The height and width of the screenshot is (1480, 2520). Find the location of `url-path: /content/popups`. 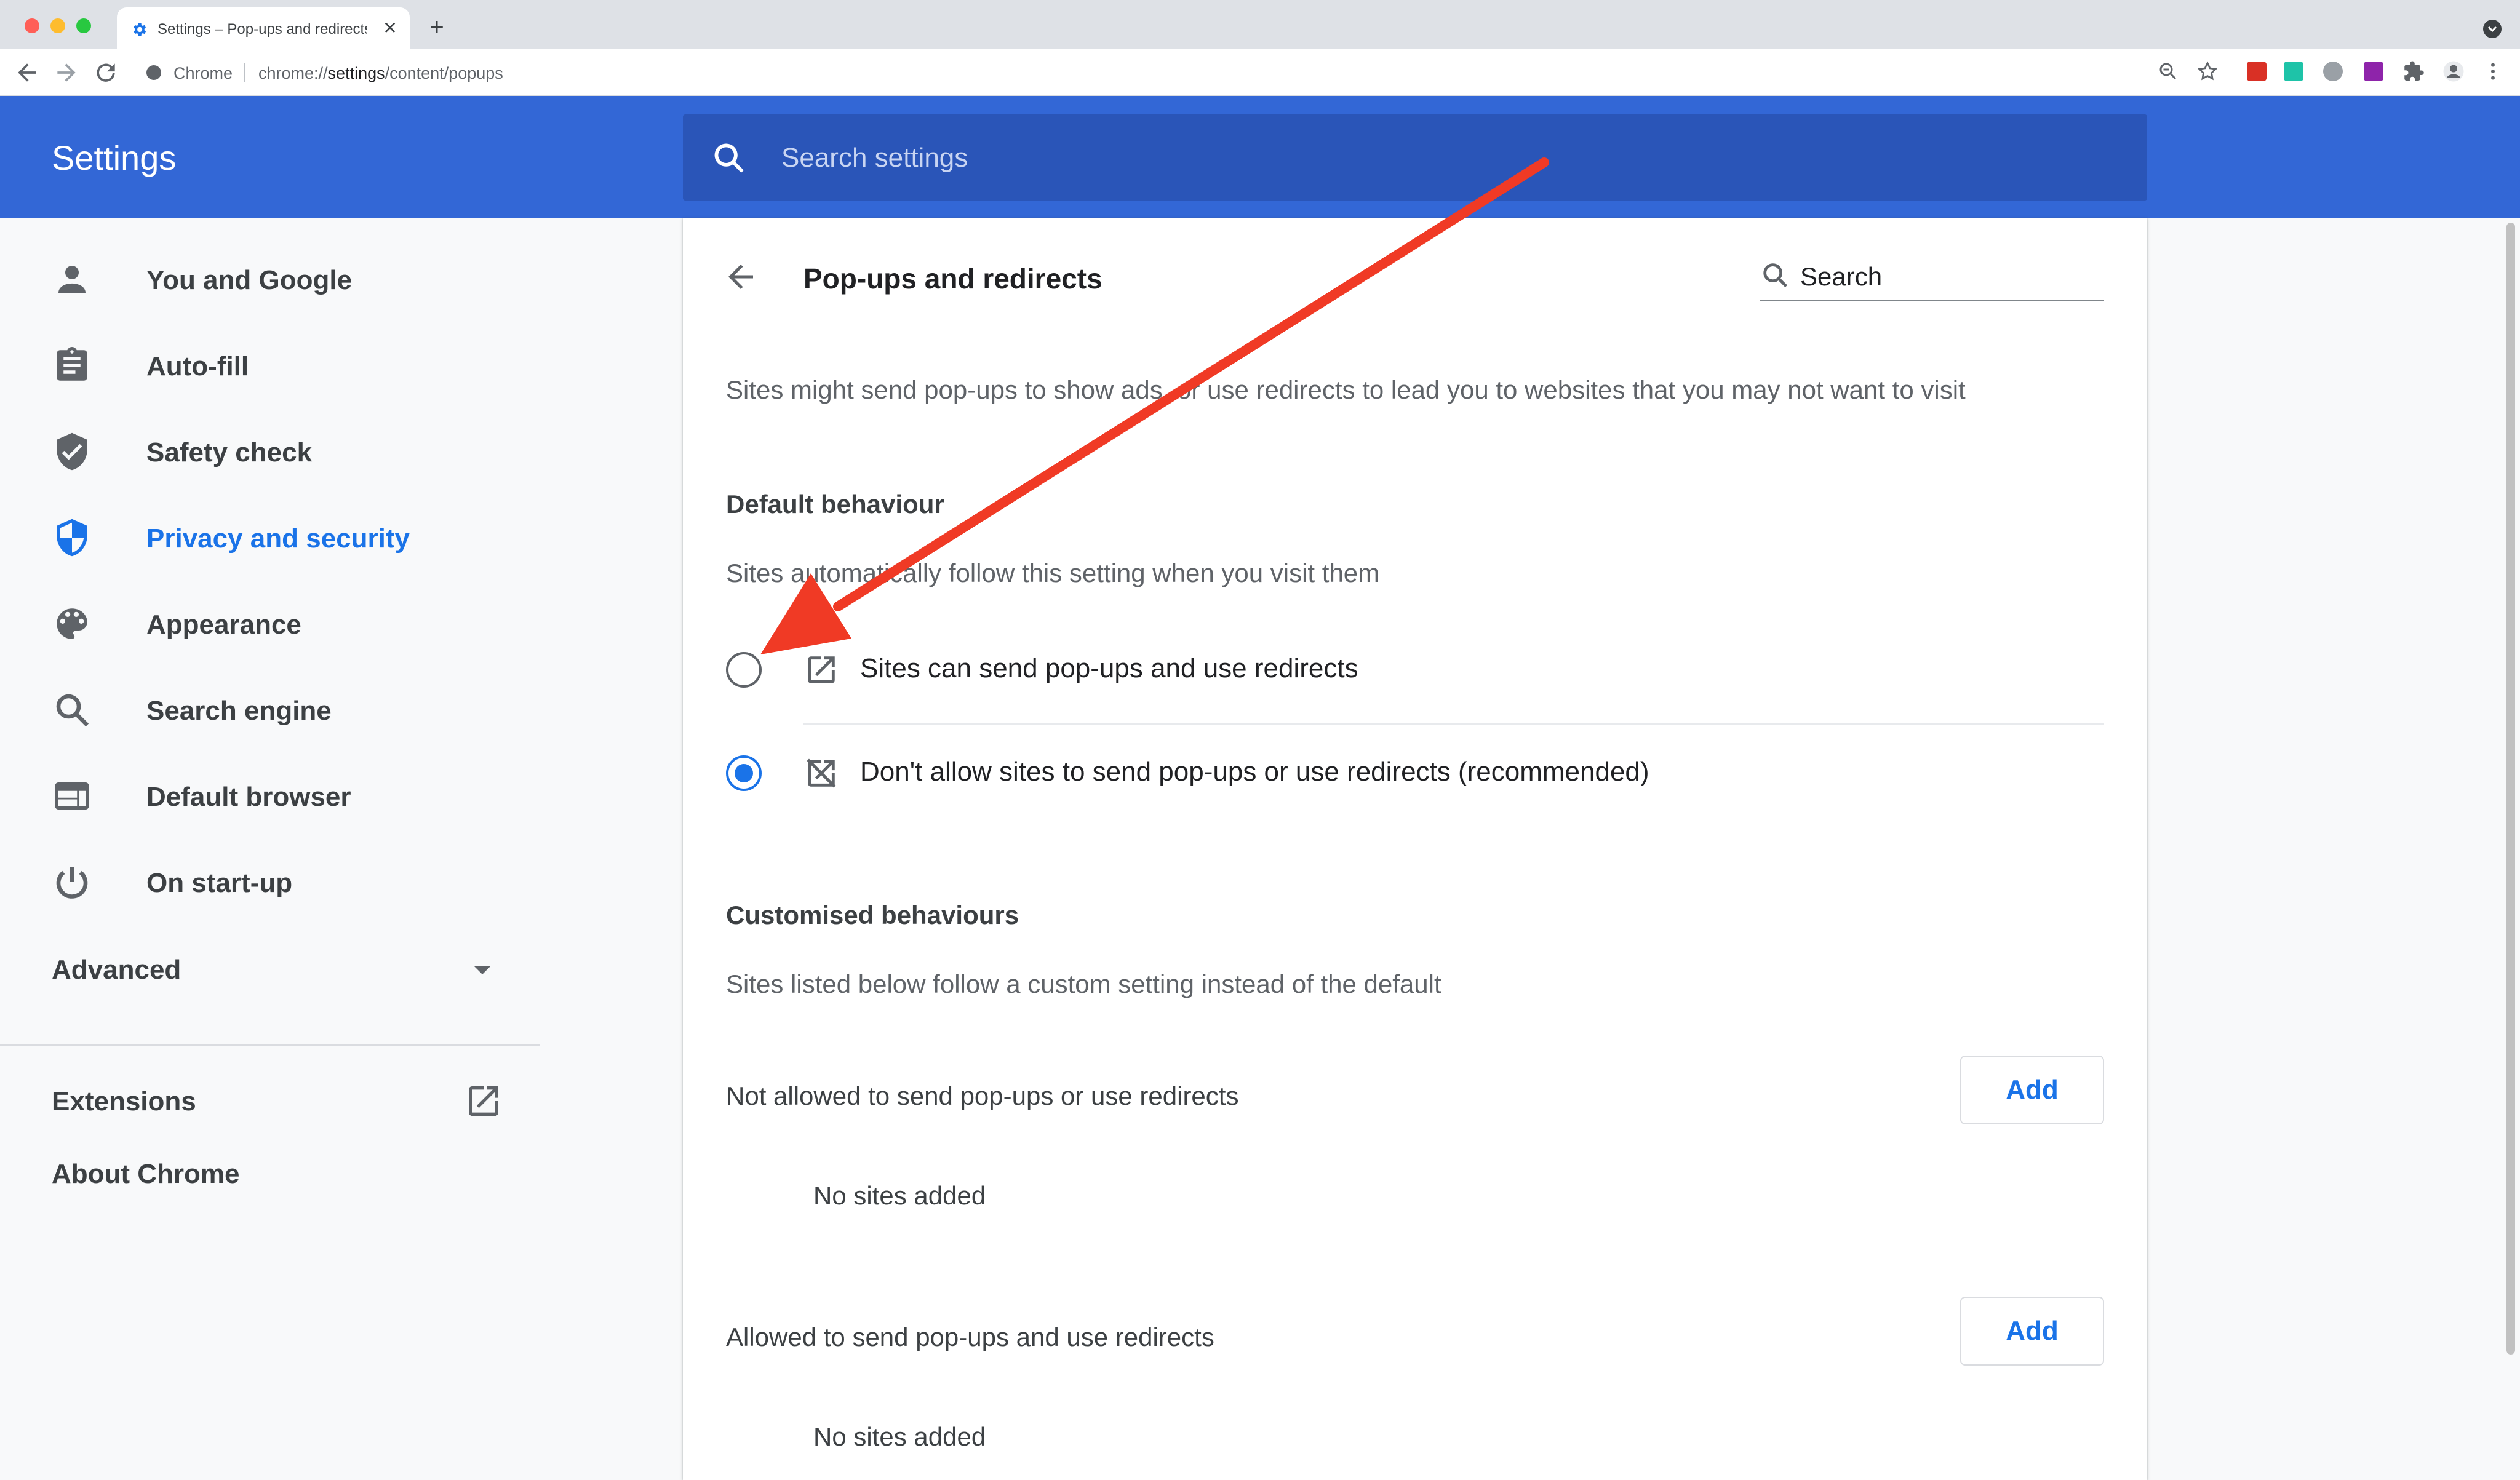

url-path: /content/popups is located at coordinates (444, 73).